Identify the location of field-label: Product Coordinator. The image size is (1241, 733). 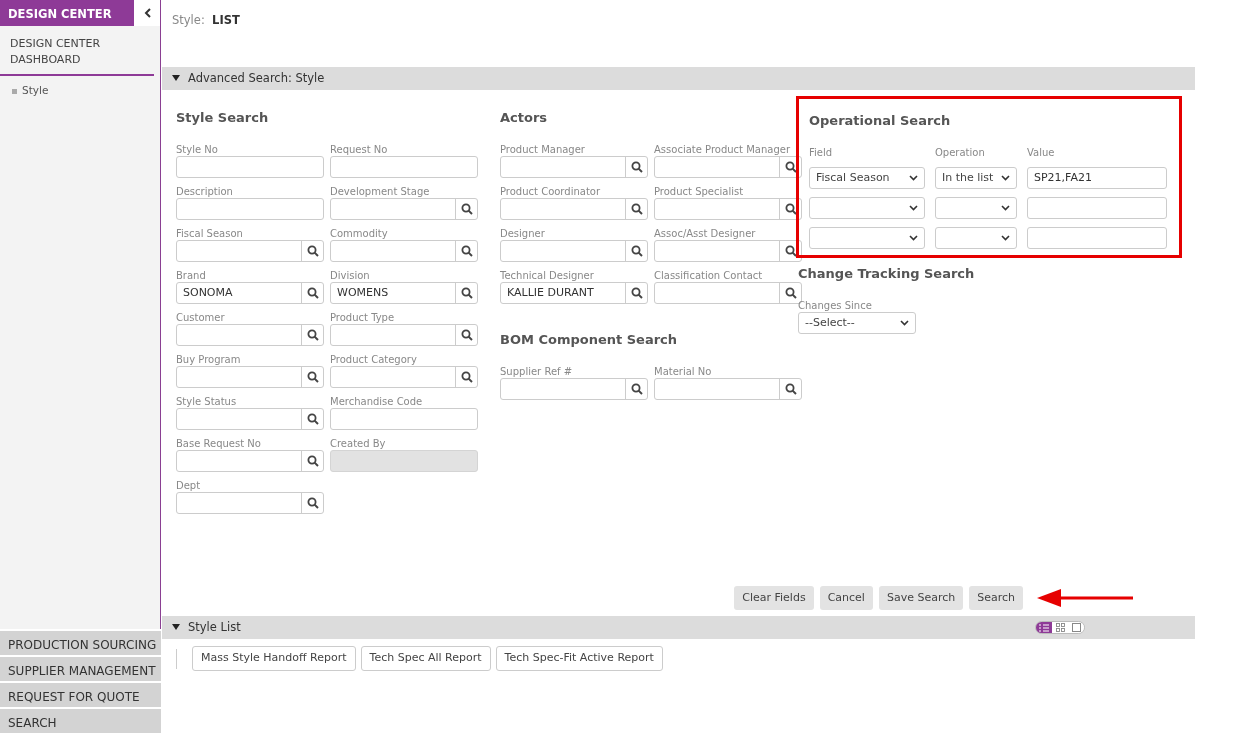
(551, 191).